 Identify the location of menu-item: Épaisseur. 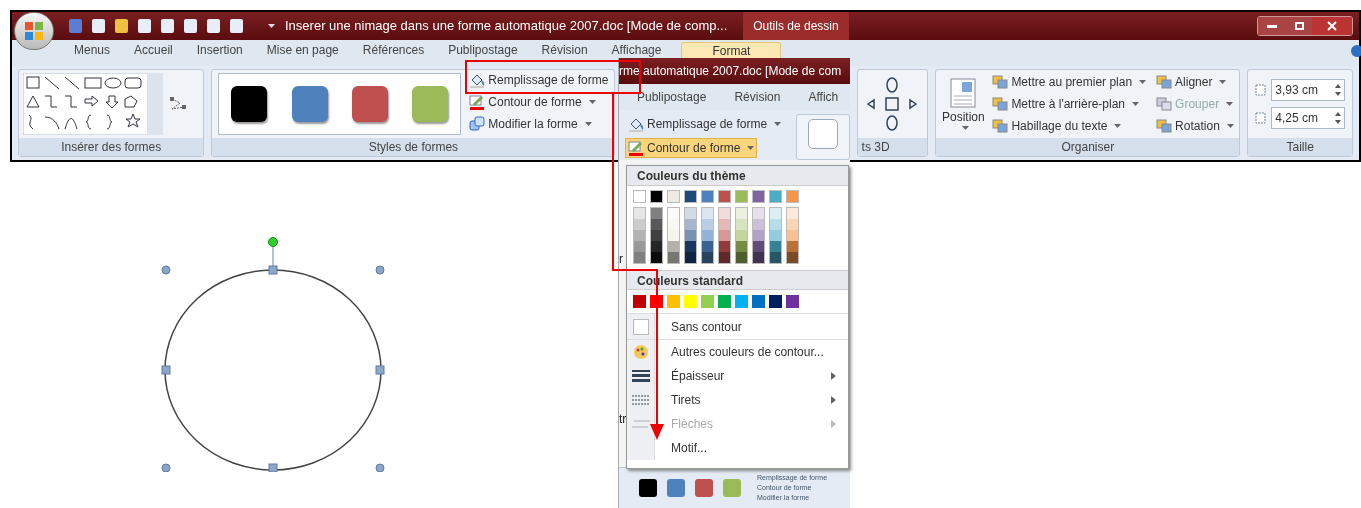
(737, 376).